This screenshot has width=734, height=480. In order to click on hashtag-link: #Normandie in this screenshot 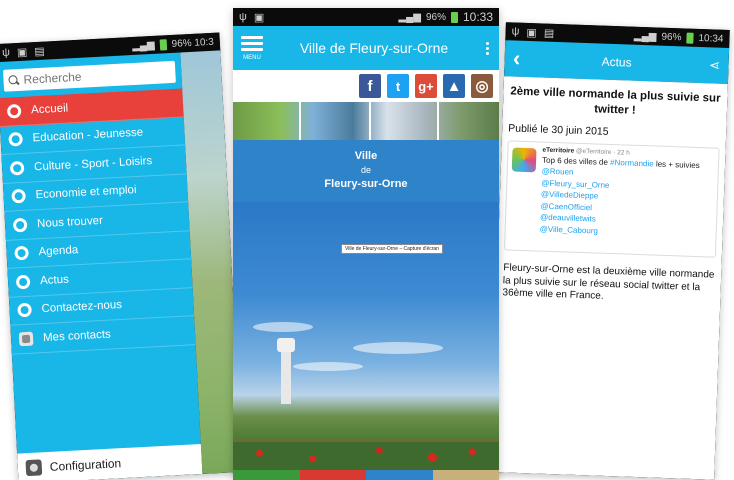, I will do `click(632, 163)`.